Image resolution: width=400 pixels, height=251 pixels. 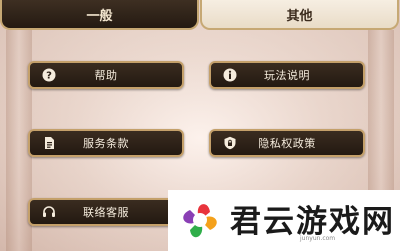 I want to click on terms-of-service-button-label: 服务条款, so click(x=106, y=143).